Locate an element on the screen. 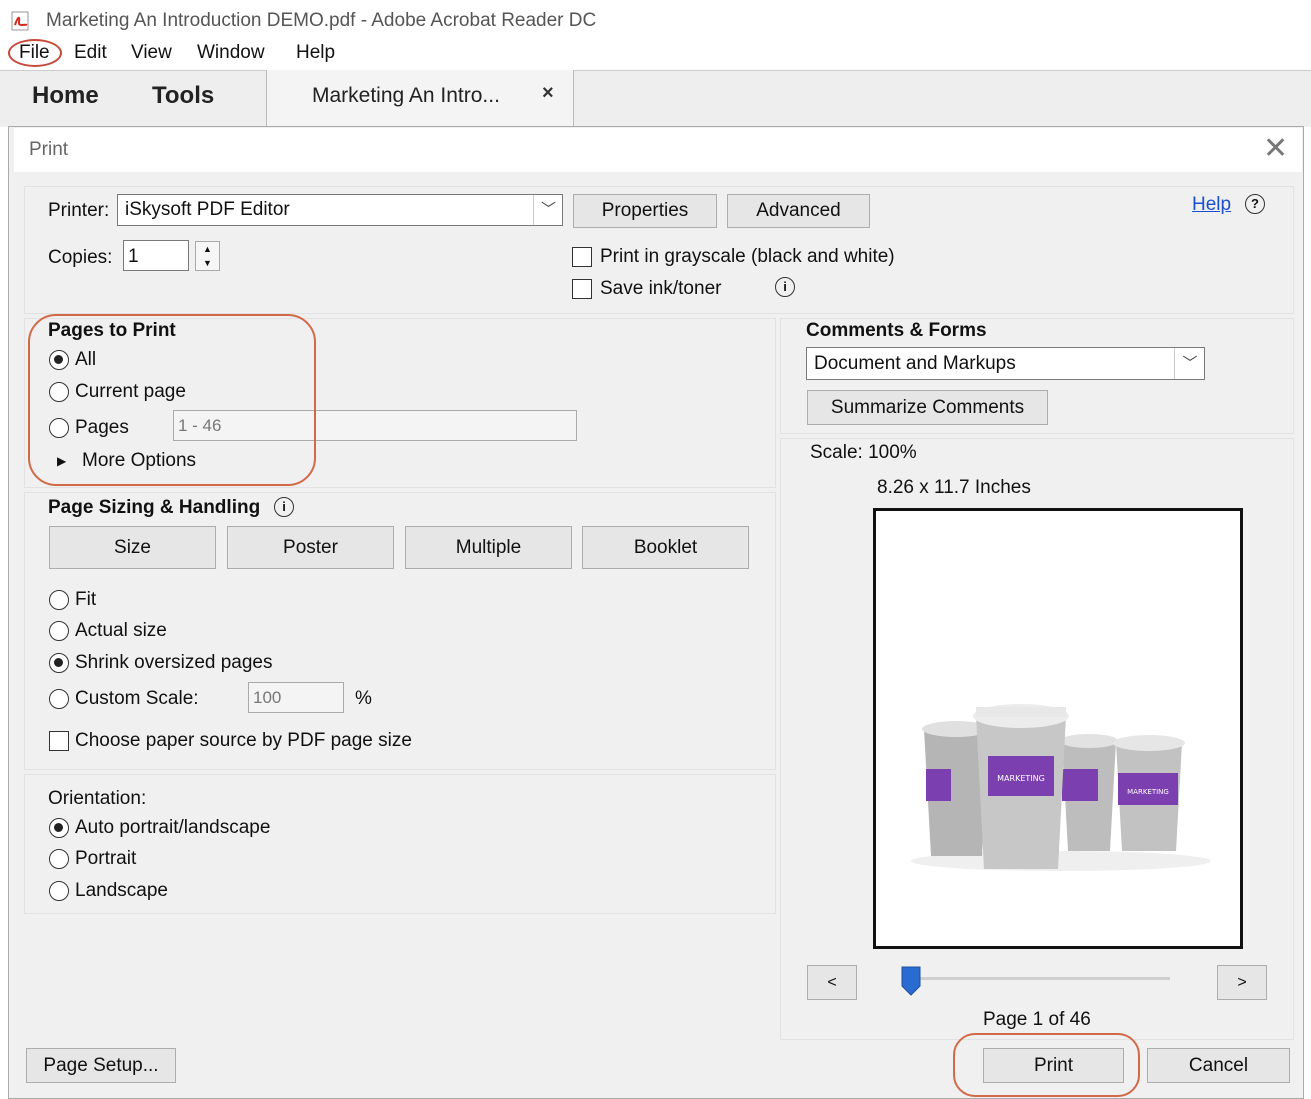 This screenshot has width=1311, height=1099. stepper-down-icon: ▼ is located at coordinates (207, 263).